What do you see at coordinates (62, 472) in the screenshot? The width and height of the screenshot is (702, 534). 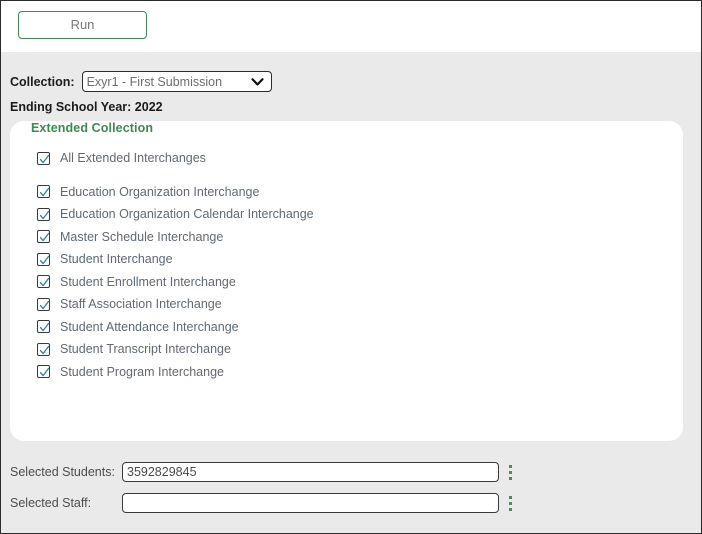 I see `selected-students-label: Selected Students:` at bounding box center [62, 472].